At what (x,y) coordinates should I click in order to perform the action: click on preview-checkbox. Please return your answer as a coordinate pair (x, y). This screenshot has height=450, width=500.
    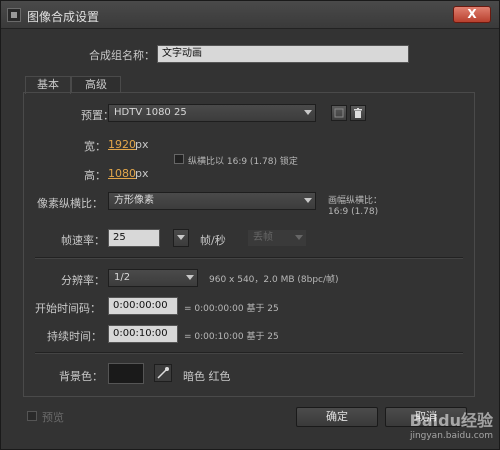
    Looking at the image, I should click on (32, 416).